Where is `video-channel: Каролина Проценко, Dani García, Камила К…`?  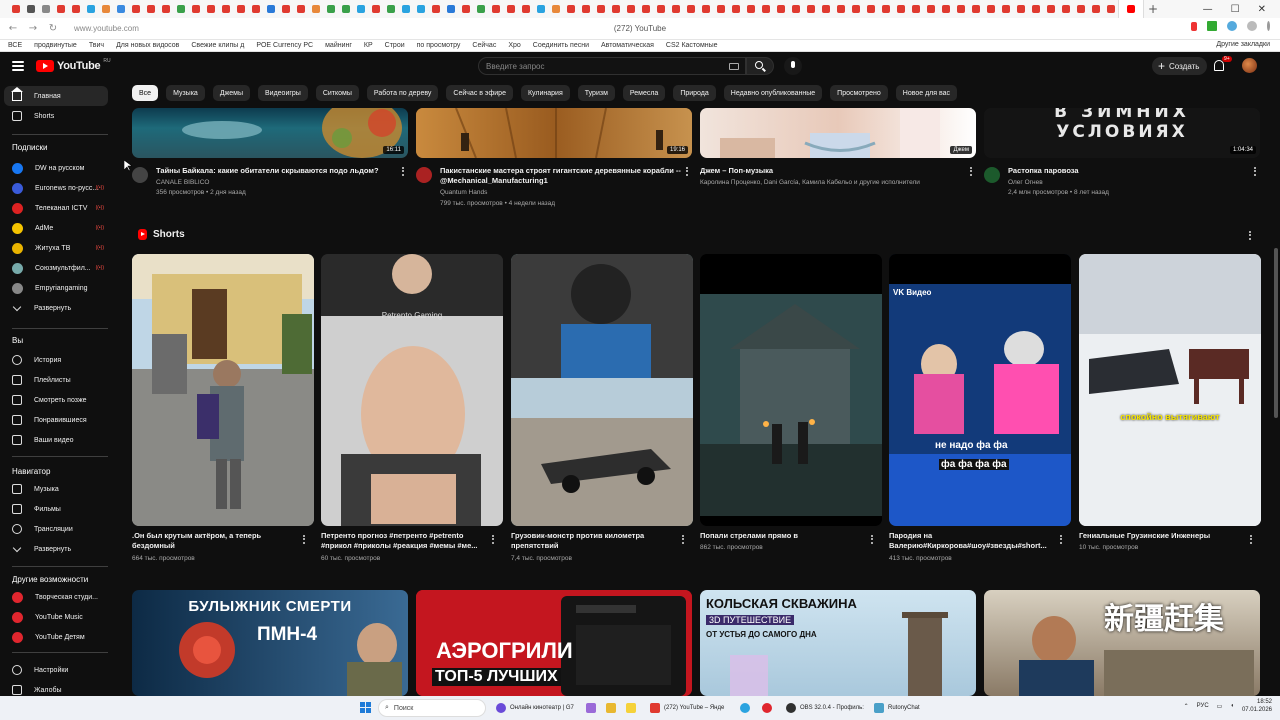
video-channel: Каролина Проценко, Dani García, Камила К… is located at coordinates (831, 183).